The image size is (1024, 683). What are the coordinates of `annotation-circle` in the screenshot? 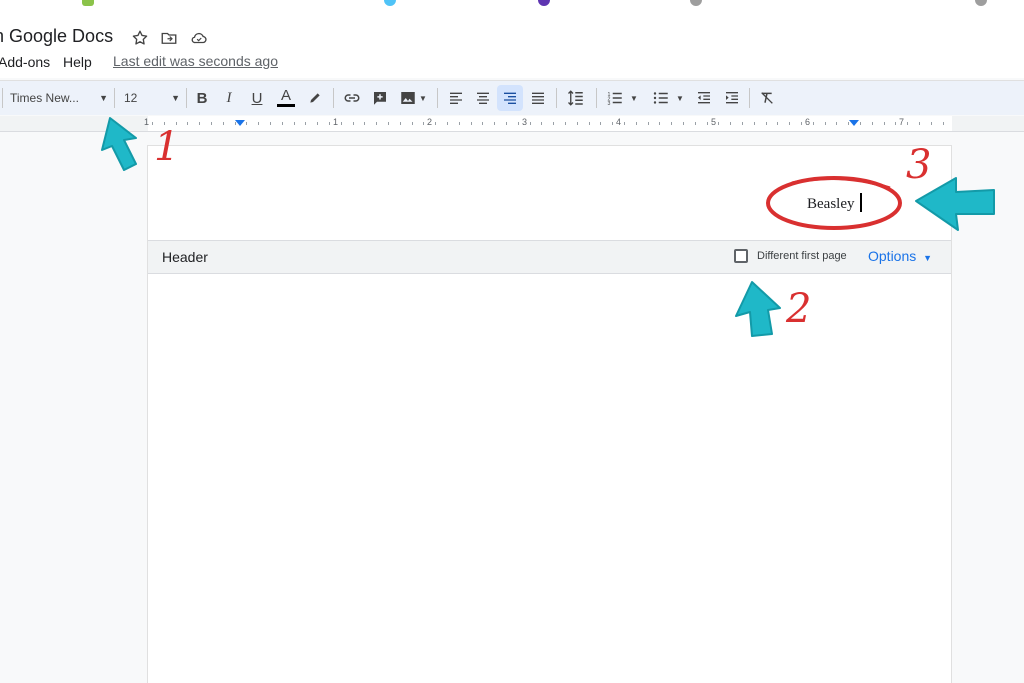 It's located at (841, 183).